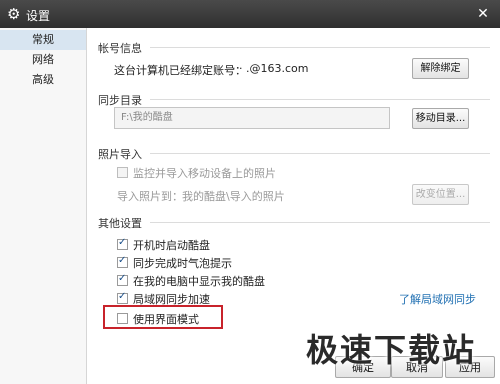 Image resolution: width=500 pixels, height=384 pixels. Describe the element at coordinates (150, 196) in the screenshot. I see `import-to-label: 导入照片到：` at that location.